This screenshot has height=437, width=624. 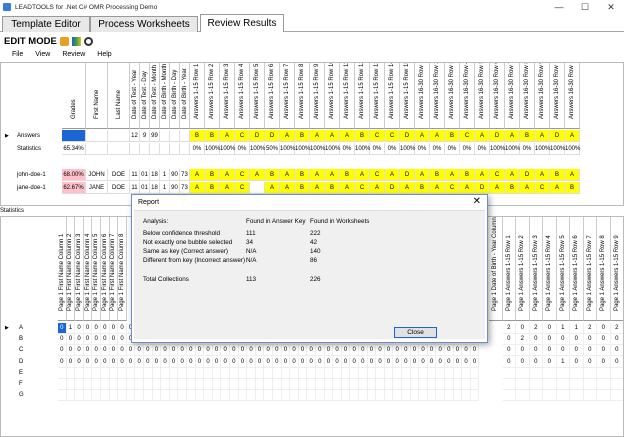 I want to click on grid-cell: 1, so click(x=563, y=362).